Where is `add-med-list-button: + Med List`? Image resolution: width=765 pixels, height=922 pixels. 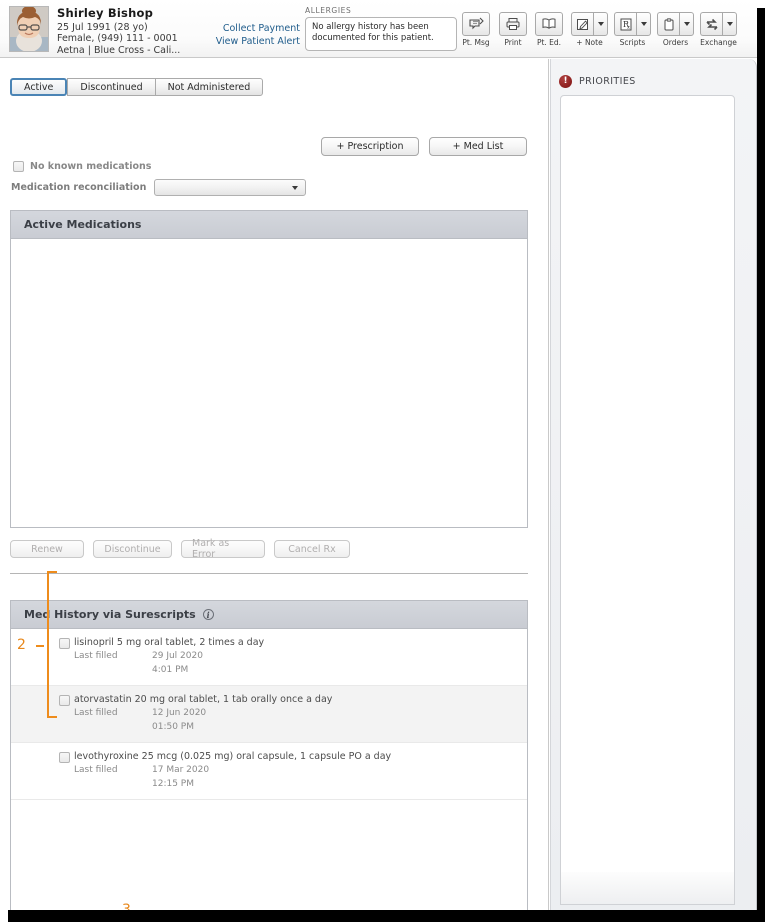 add-med-list-button: + Med List is located at coordinates (478, 146).